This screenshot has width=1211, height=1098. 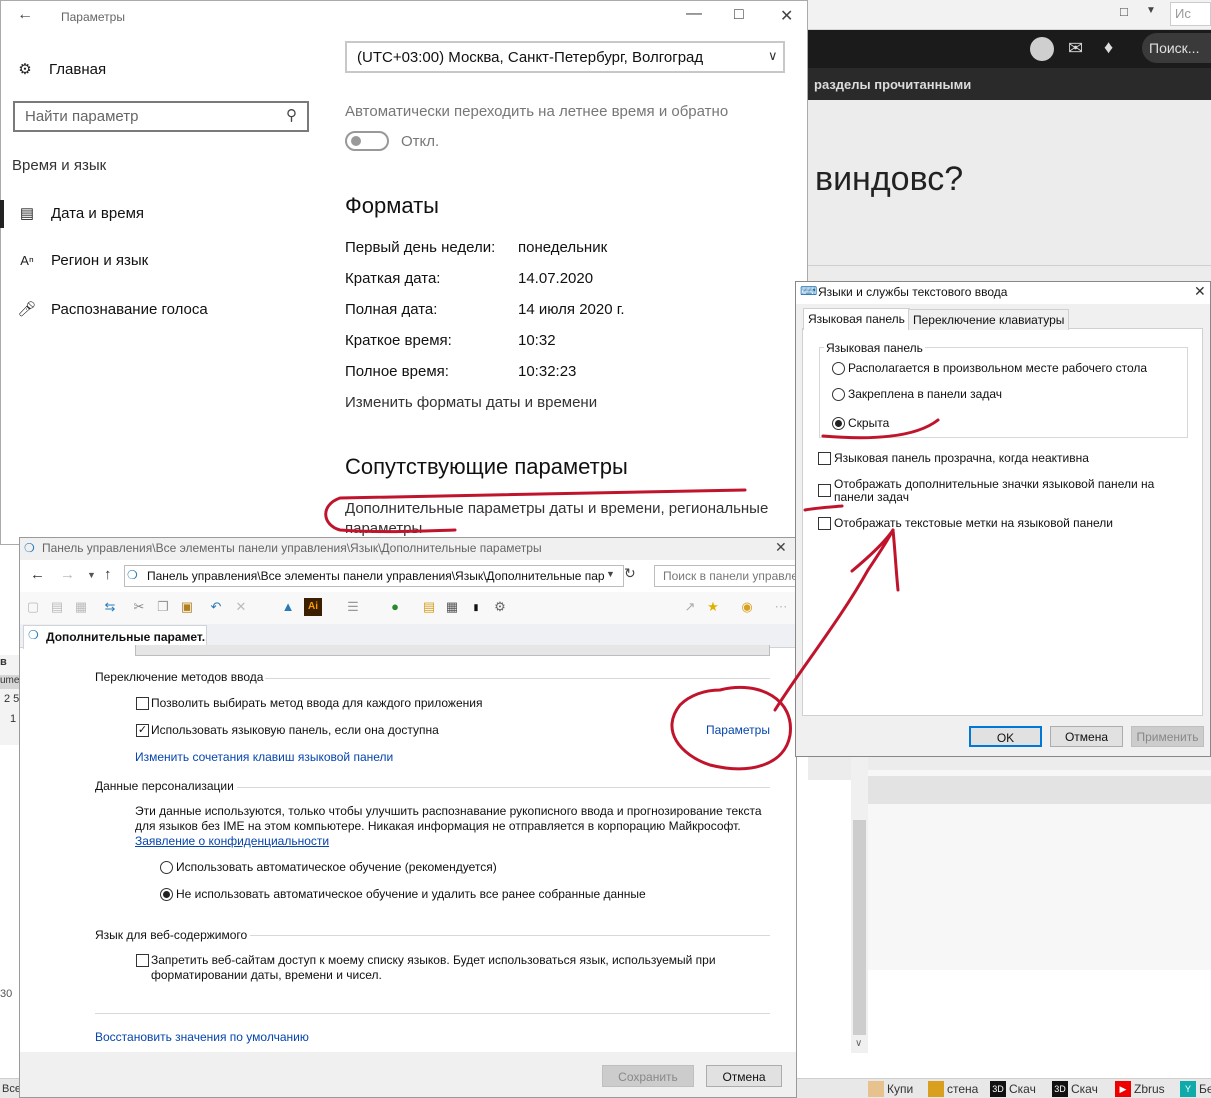 What do you see at coordinates (163, 607) in the screenshot?
I see `copy-icon: ❐` at bounding box center [163, 607].